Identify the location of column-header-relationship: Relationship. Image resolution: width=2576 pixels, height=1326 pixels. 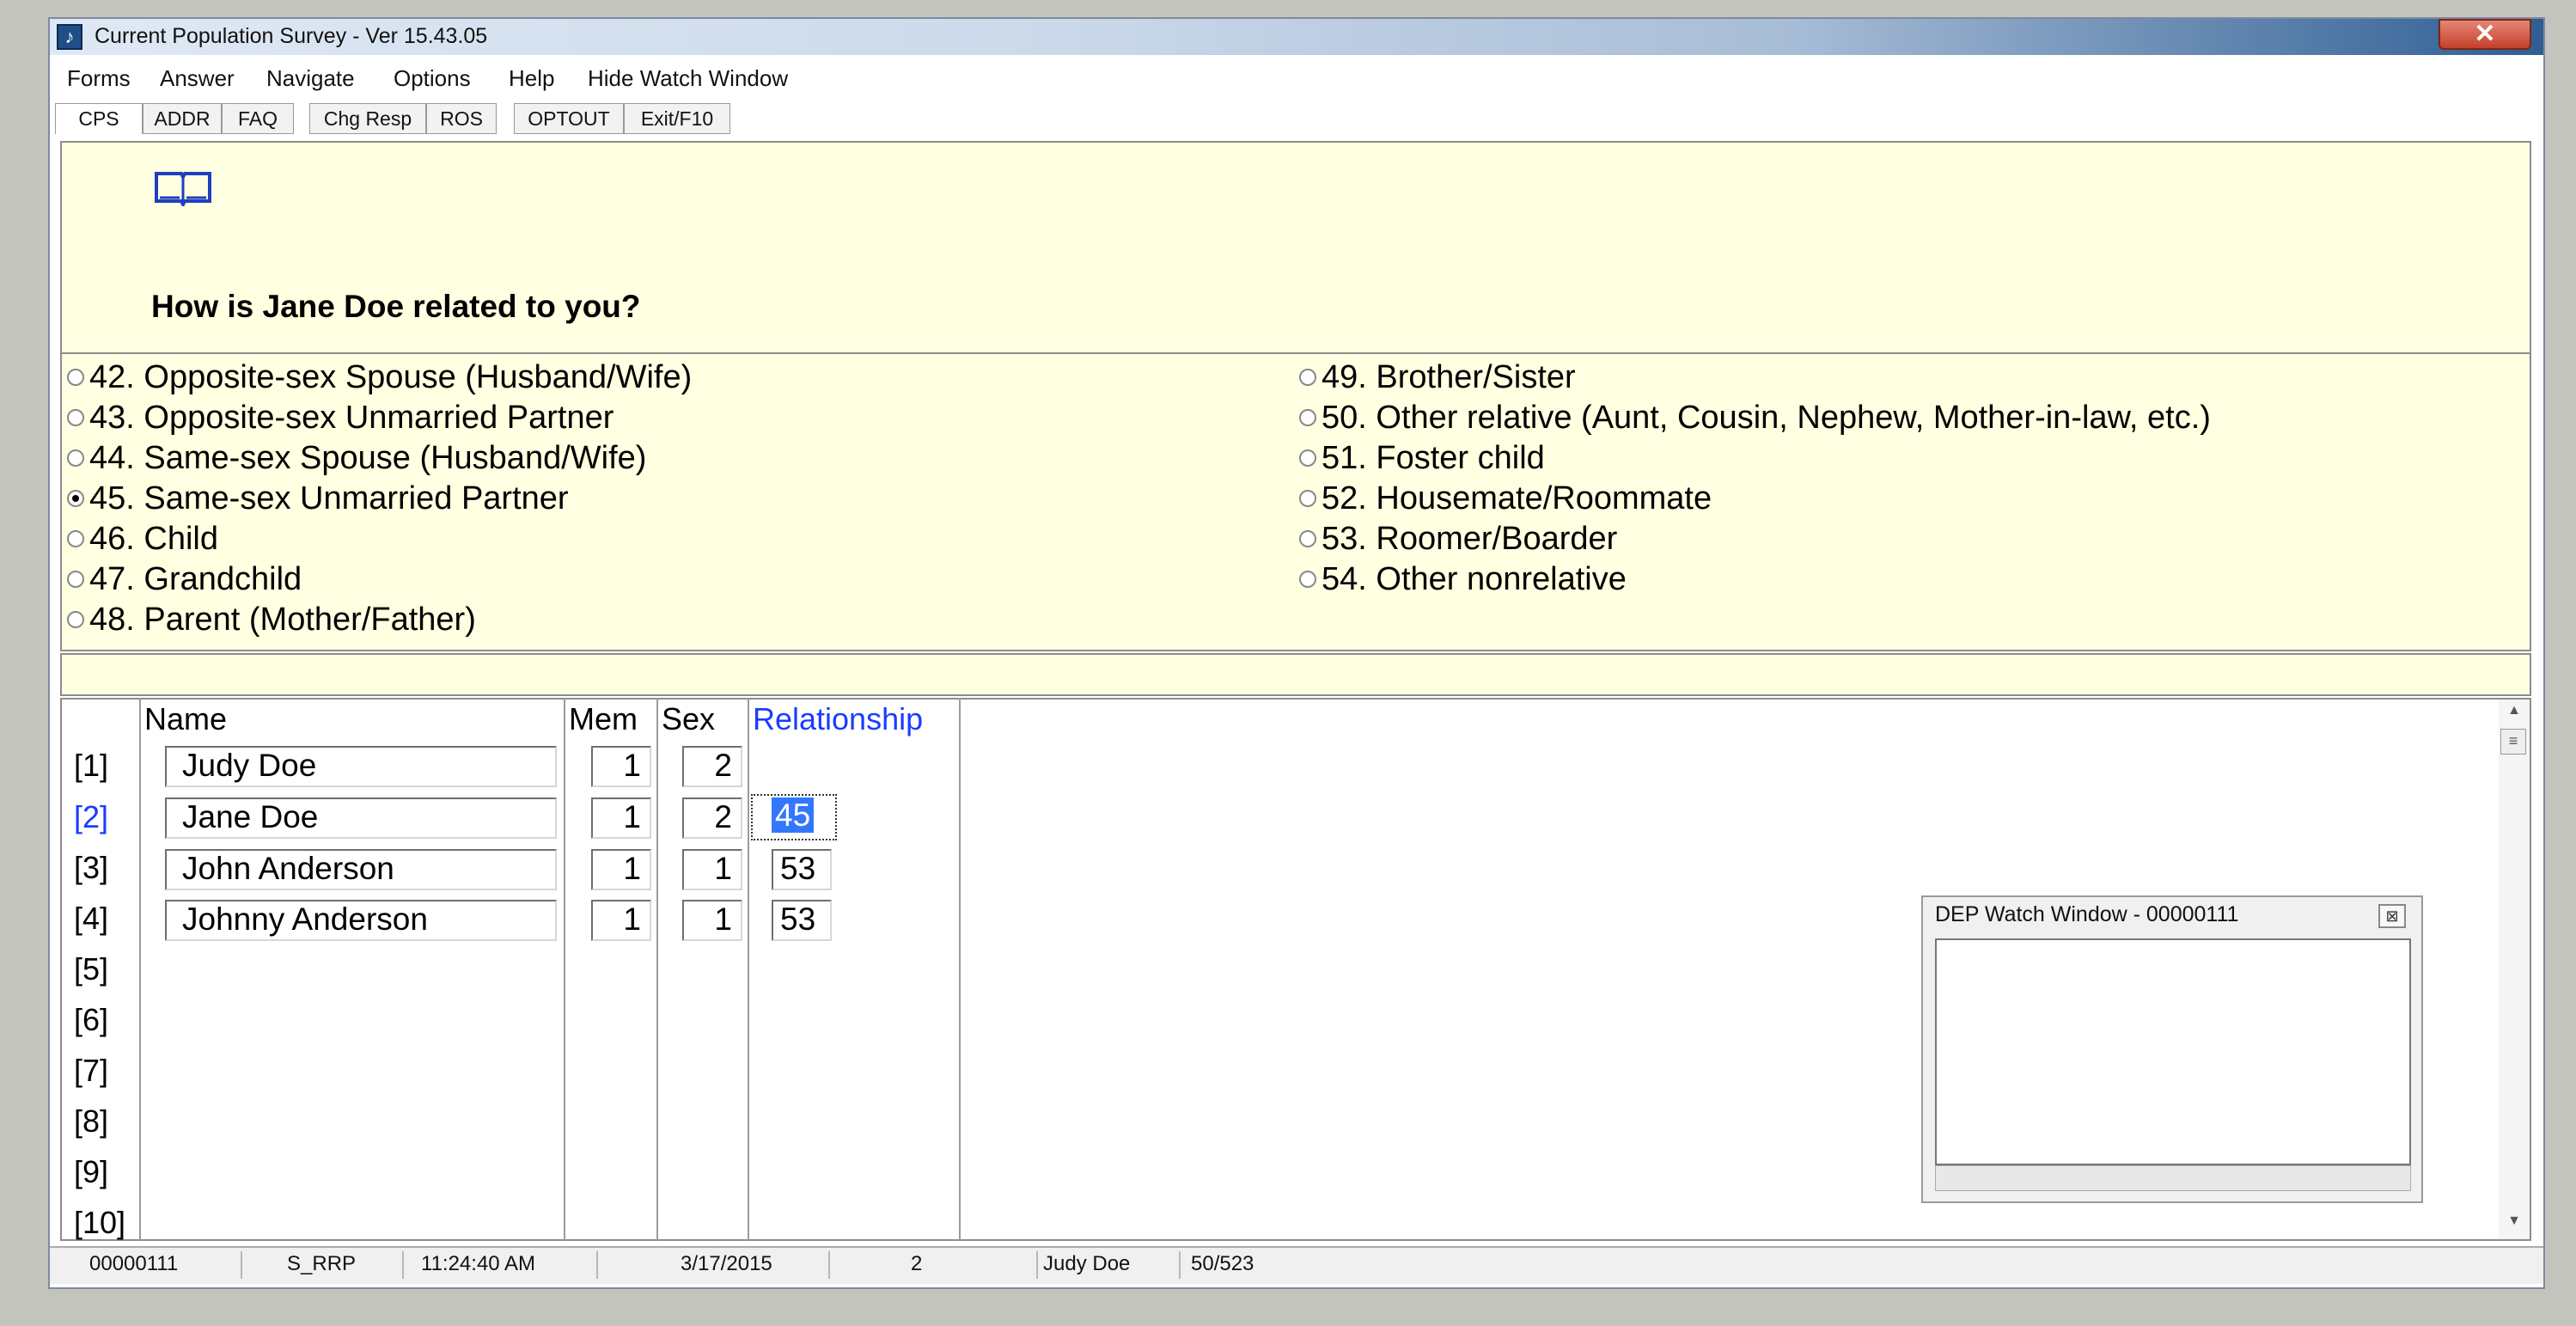
(838, 718).